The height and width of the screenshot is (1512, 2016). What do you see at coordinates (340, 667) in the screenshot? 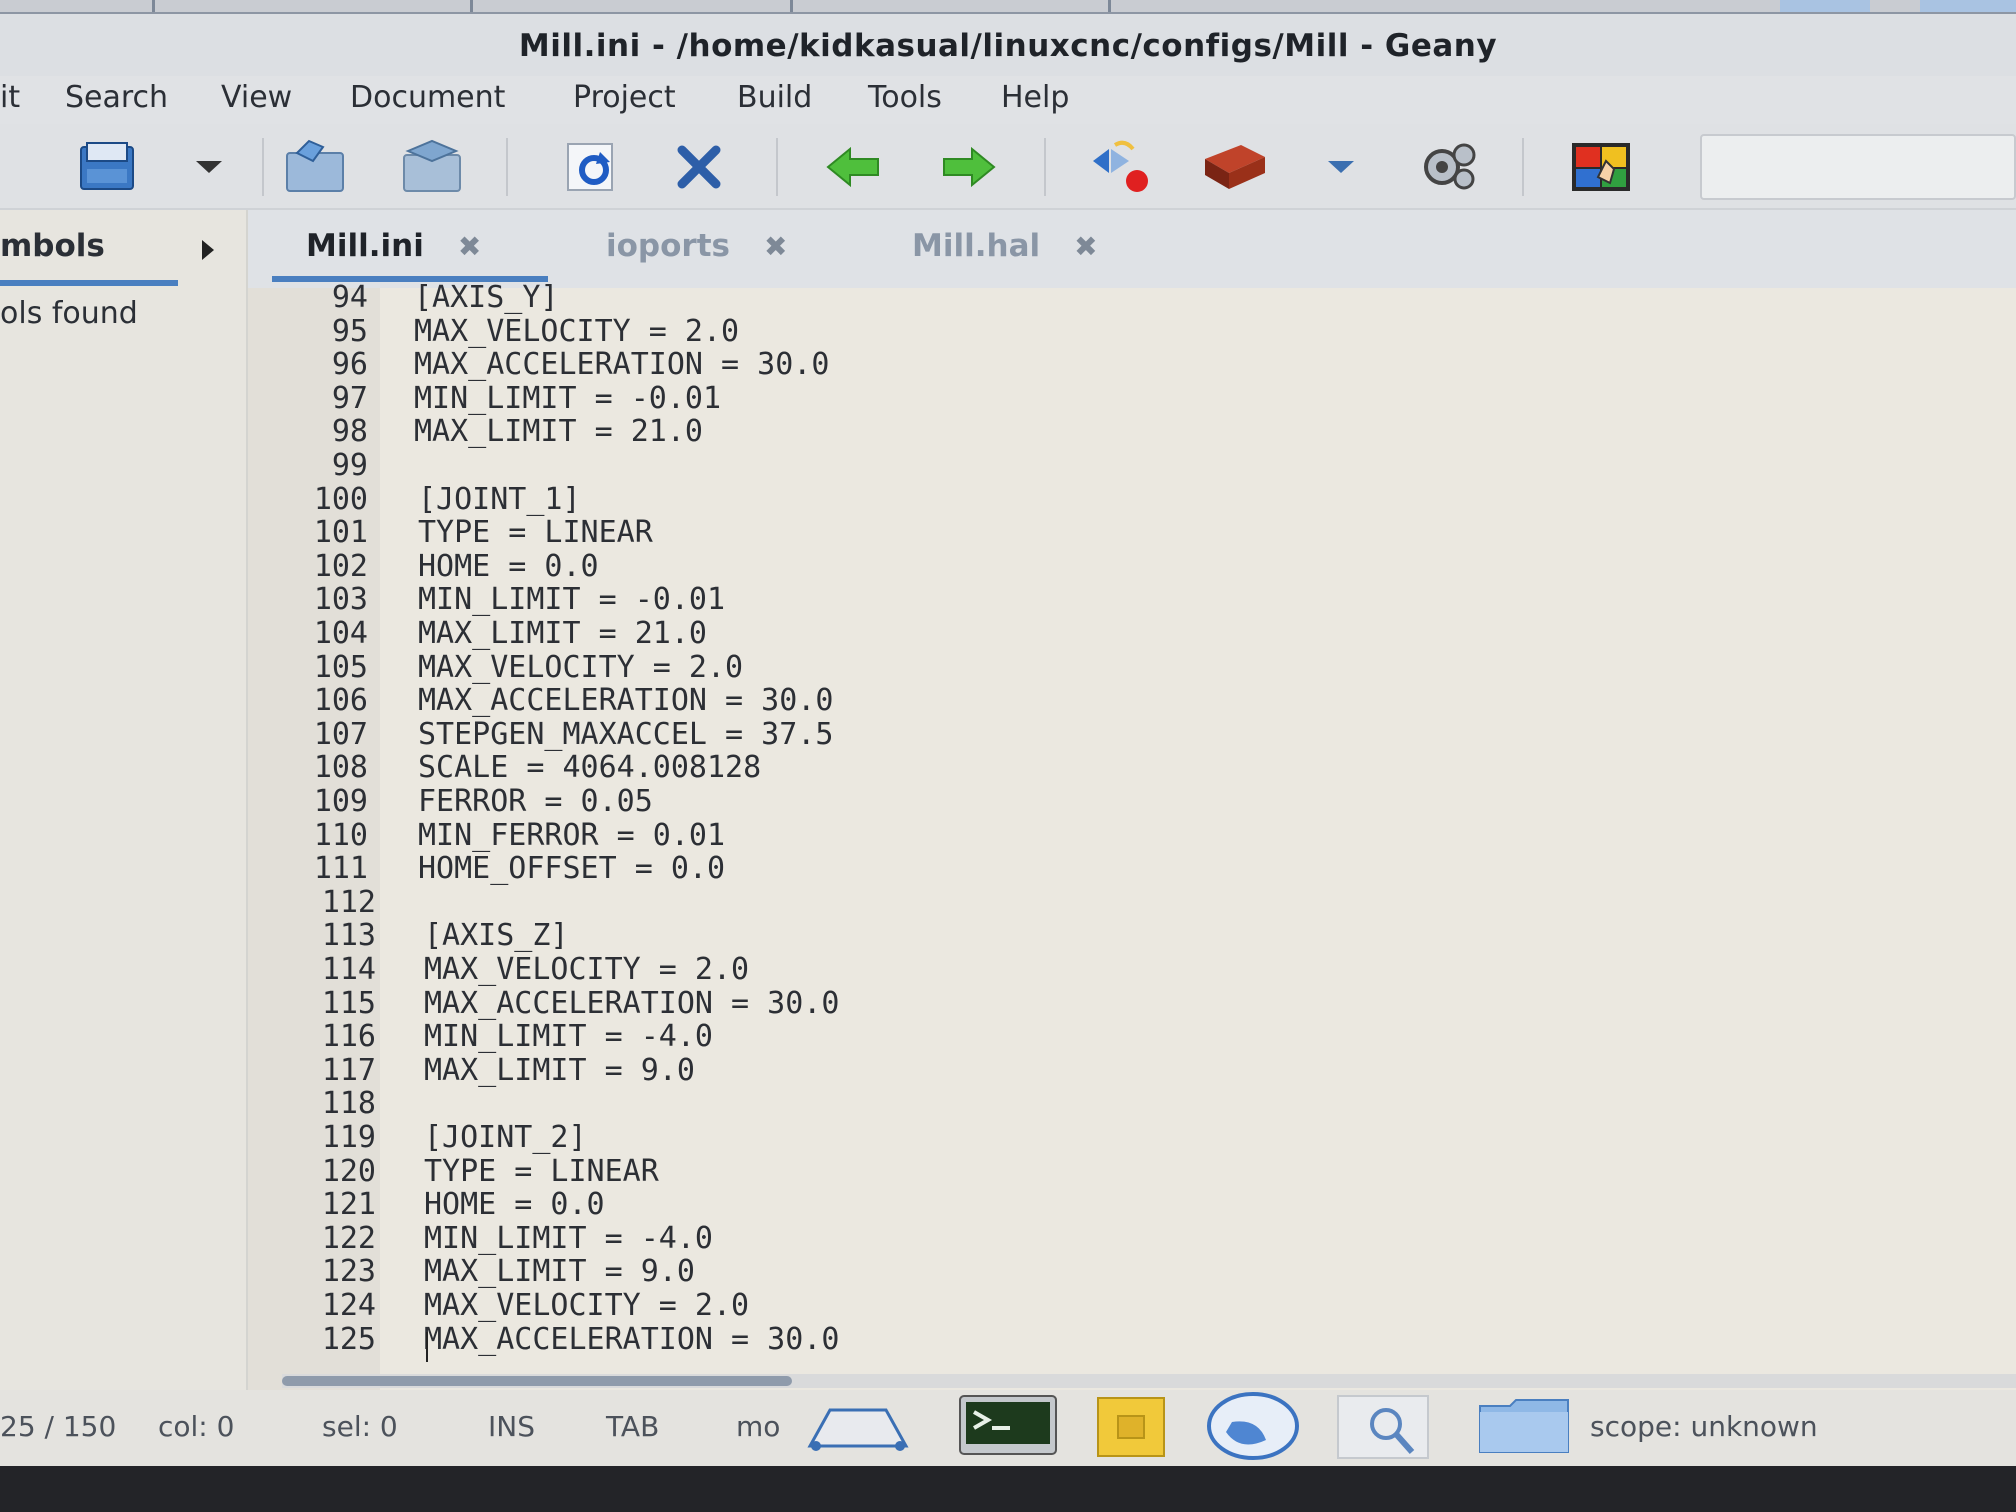
I see `line-number: 105` at bounding box center [340, 667].